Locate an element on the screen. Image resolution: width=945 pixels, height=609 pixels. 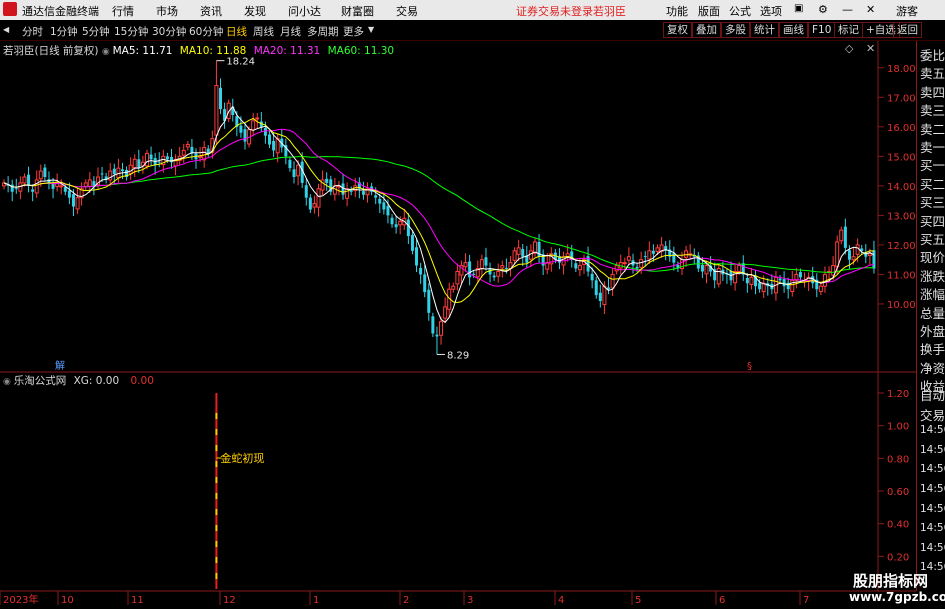
sidebar-item: 涨幅 is located at coordinates (932, 293).